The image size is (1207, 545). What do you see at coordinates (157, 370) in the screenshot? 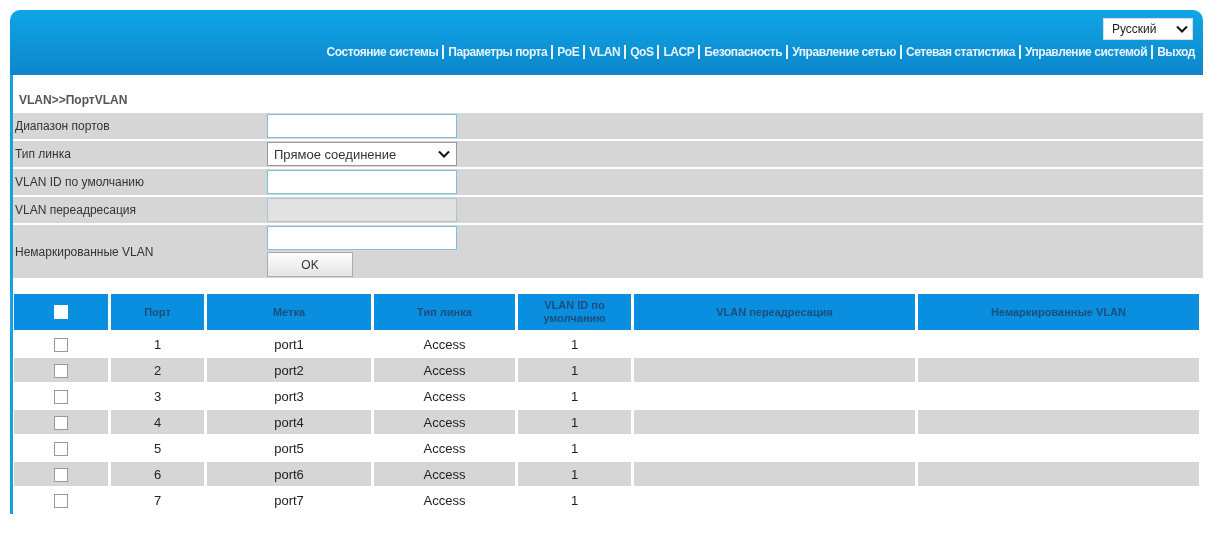
I see `table-cell: 2` at bounding box center [157, 370].